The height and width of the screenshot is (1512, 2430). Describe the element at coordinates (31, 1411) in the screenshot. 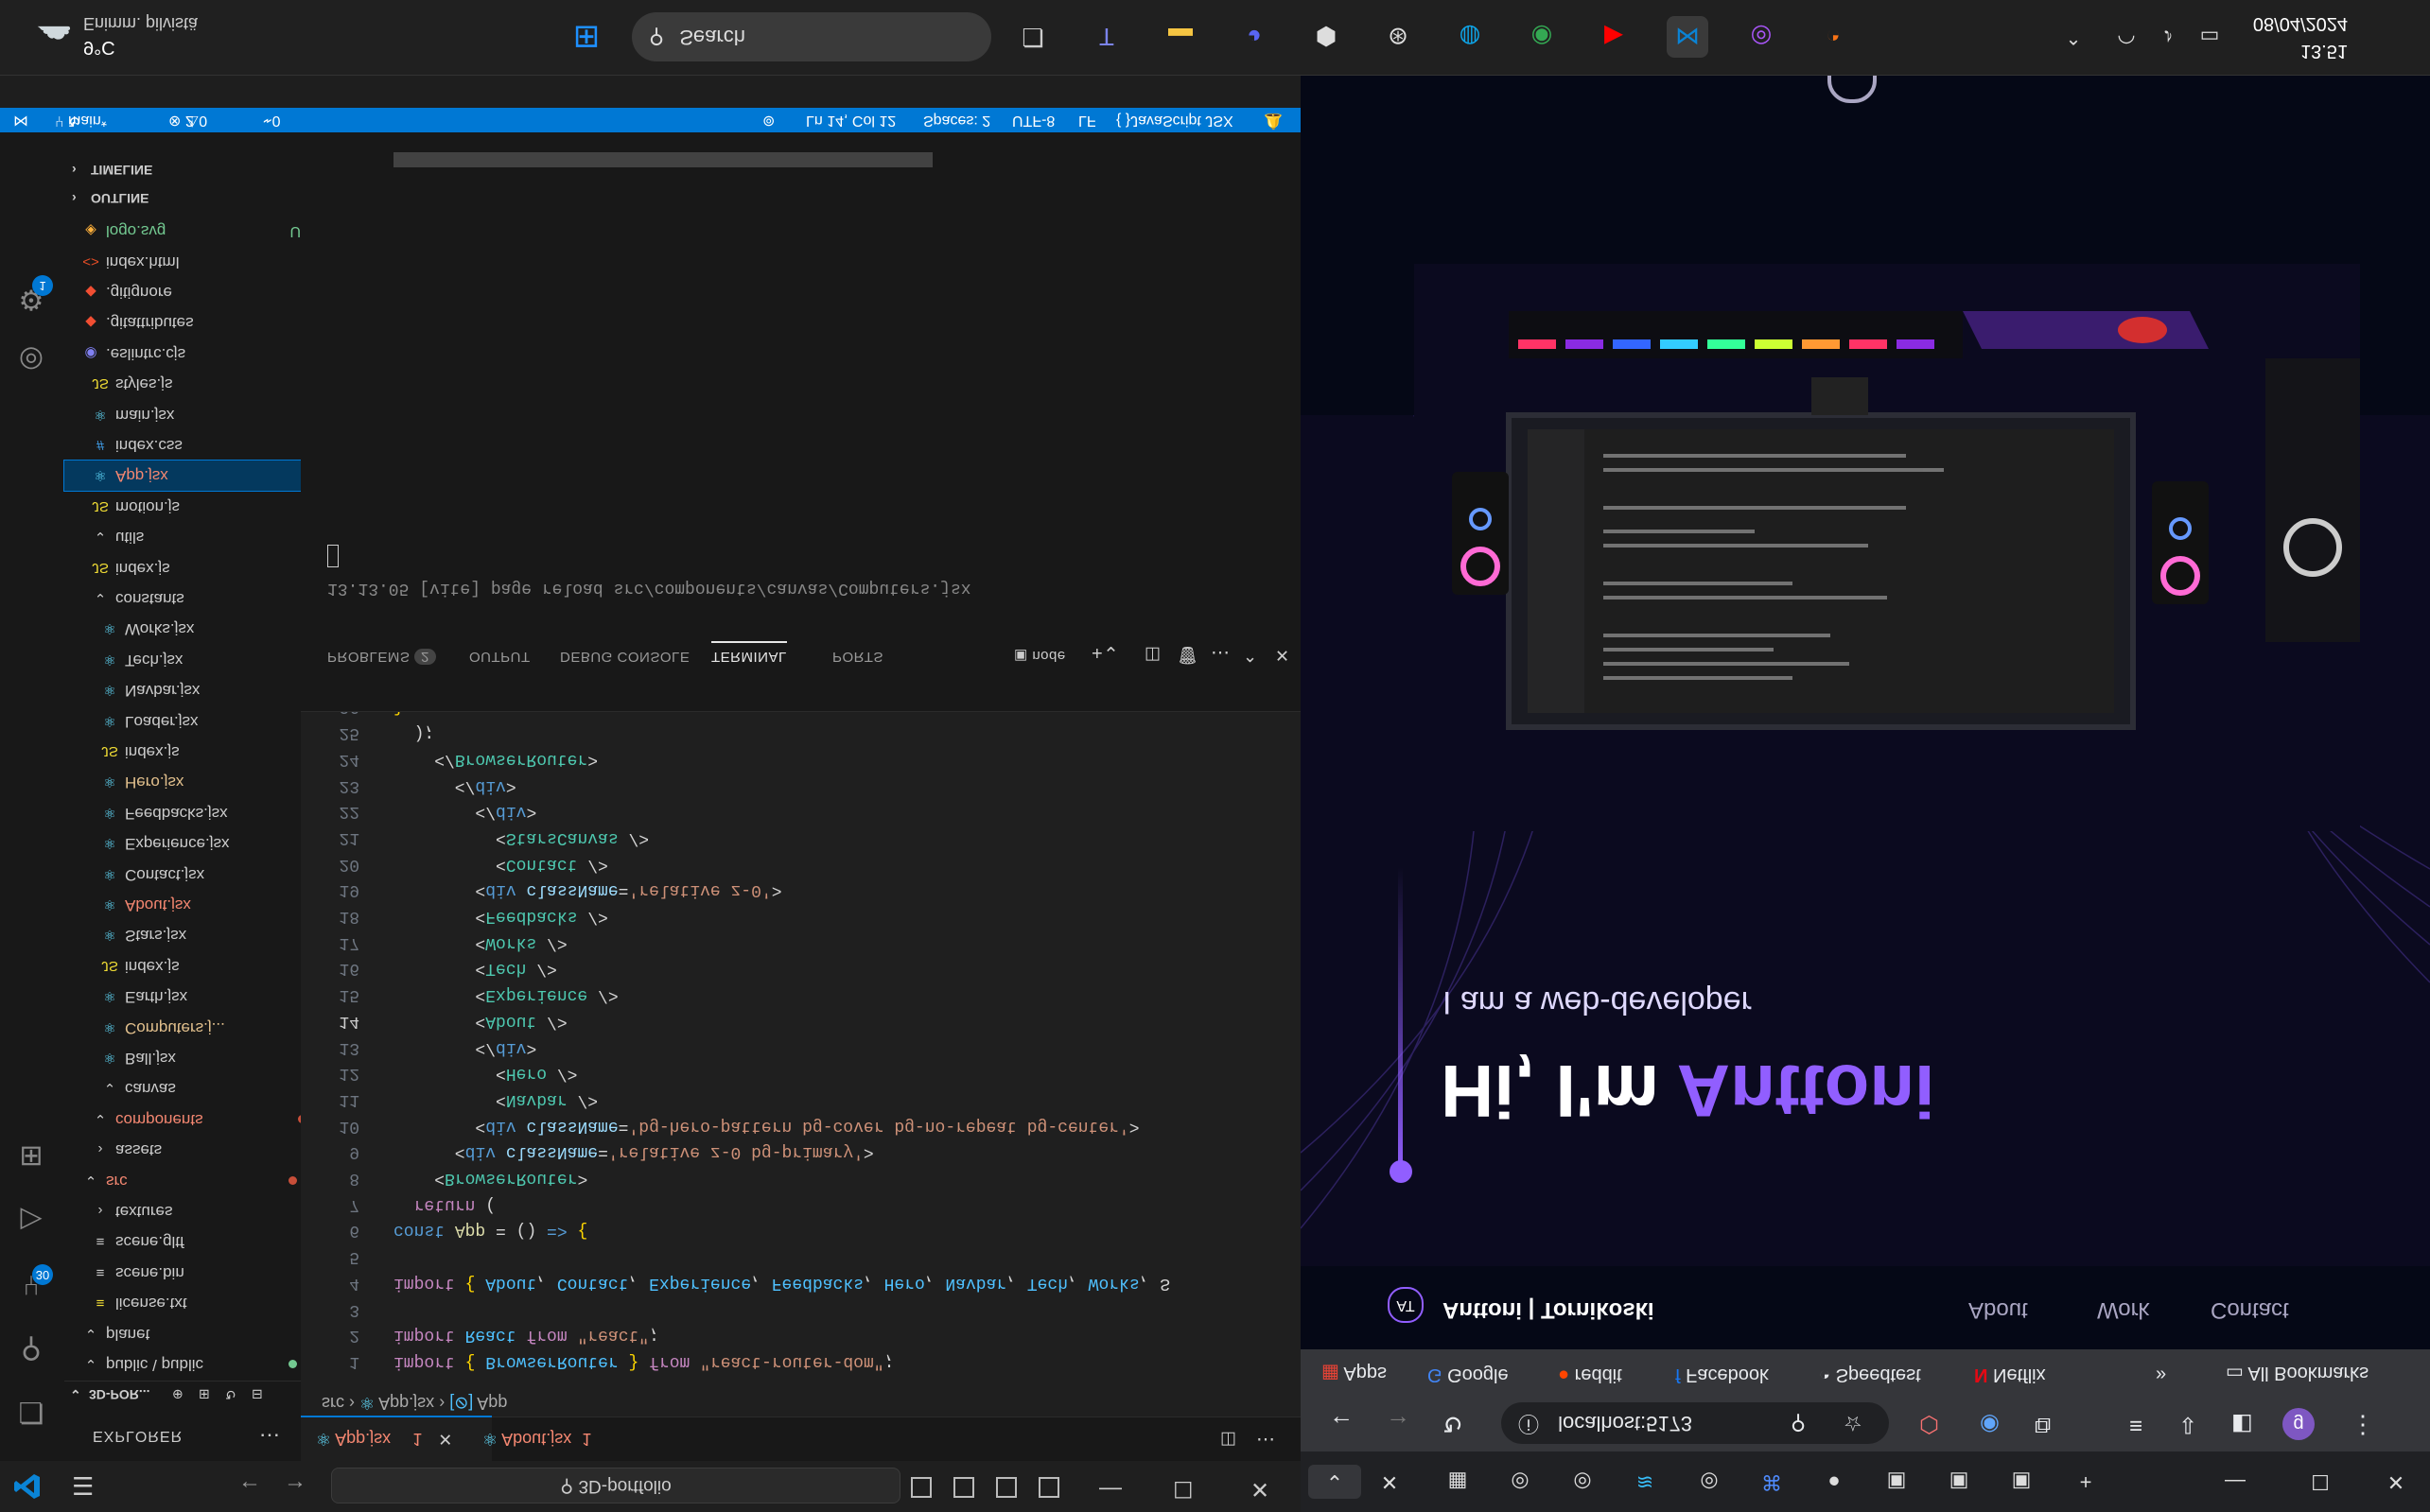

I see `explorer-icon: ❐` at that location.